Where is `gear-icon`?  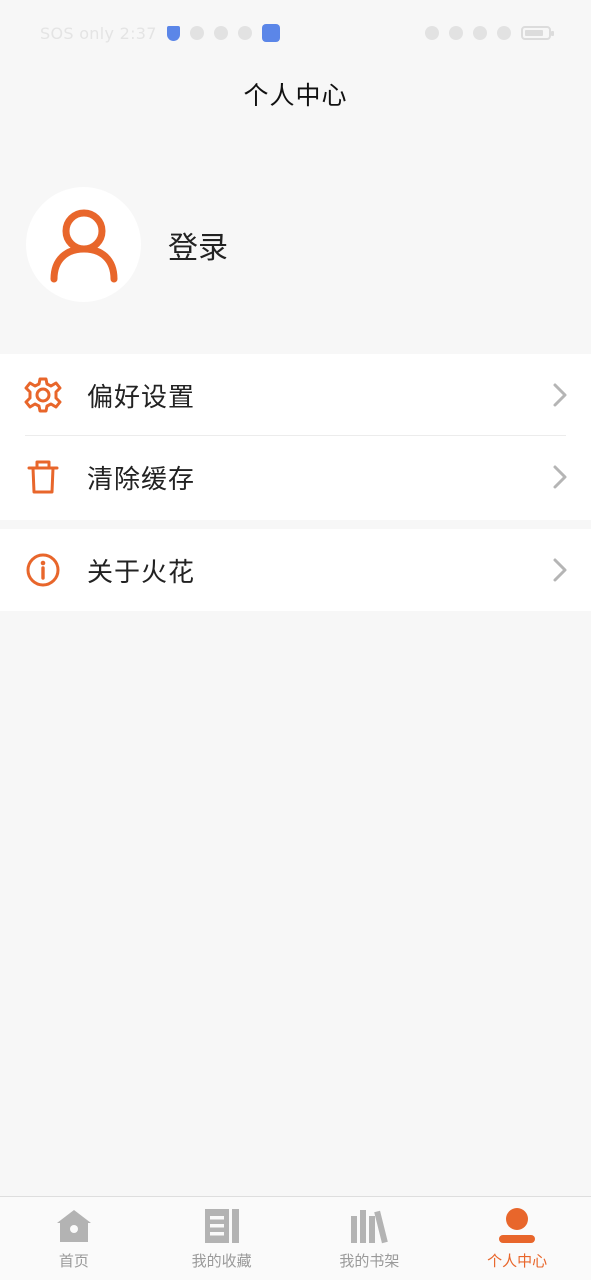
gear-icon is located at coordinates (43, 395).